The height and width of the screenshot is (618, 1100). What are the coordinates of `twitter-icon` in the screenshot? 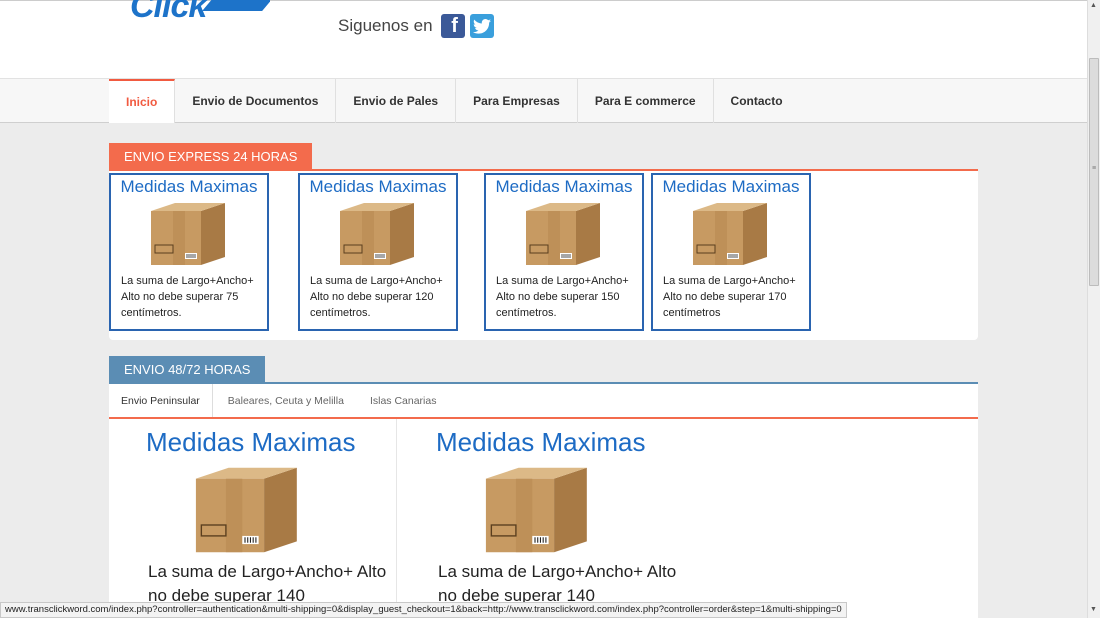 It's located at (481, 26).